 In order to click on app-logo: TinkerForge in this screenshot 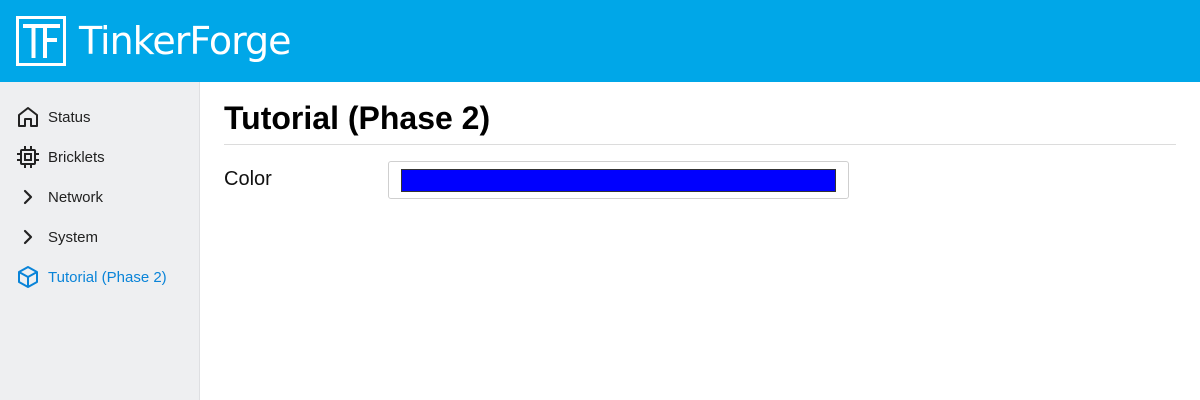, I will do `click(154, 41)`.